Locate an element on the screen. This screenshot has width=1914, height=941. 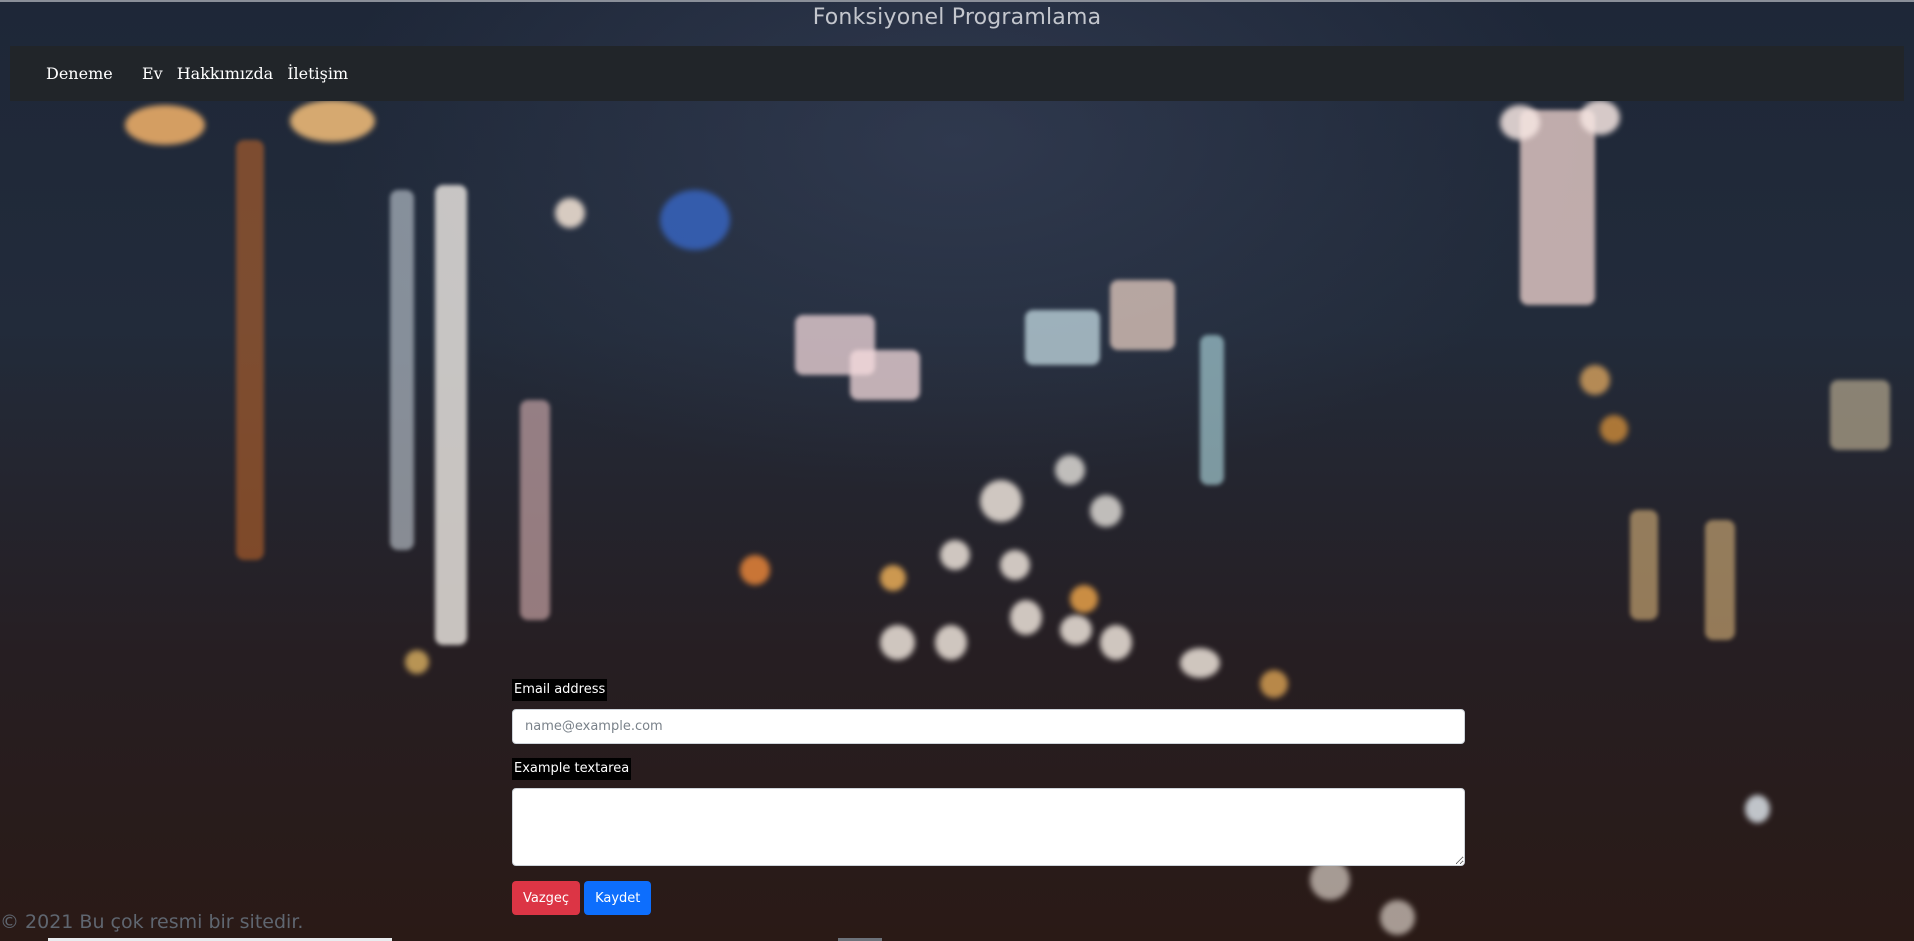
cancel-button: Vazgeç is located at coordinates (546, 898).